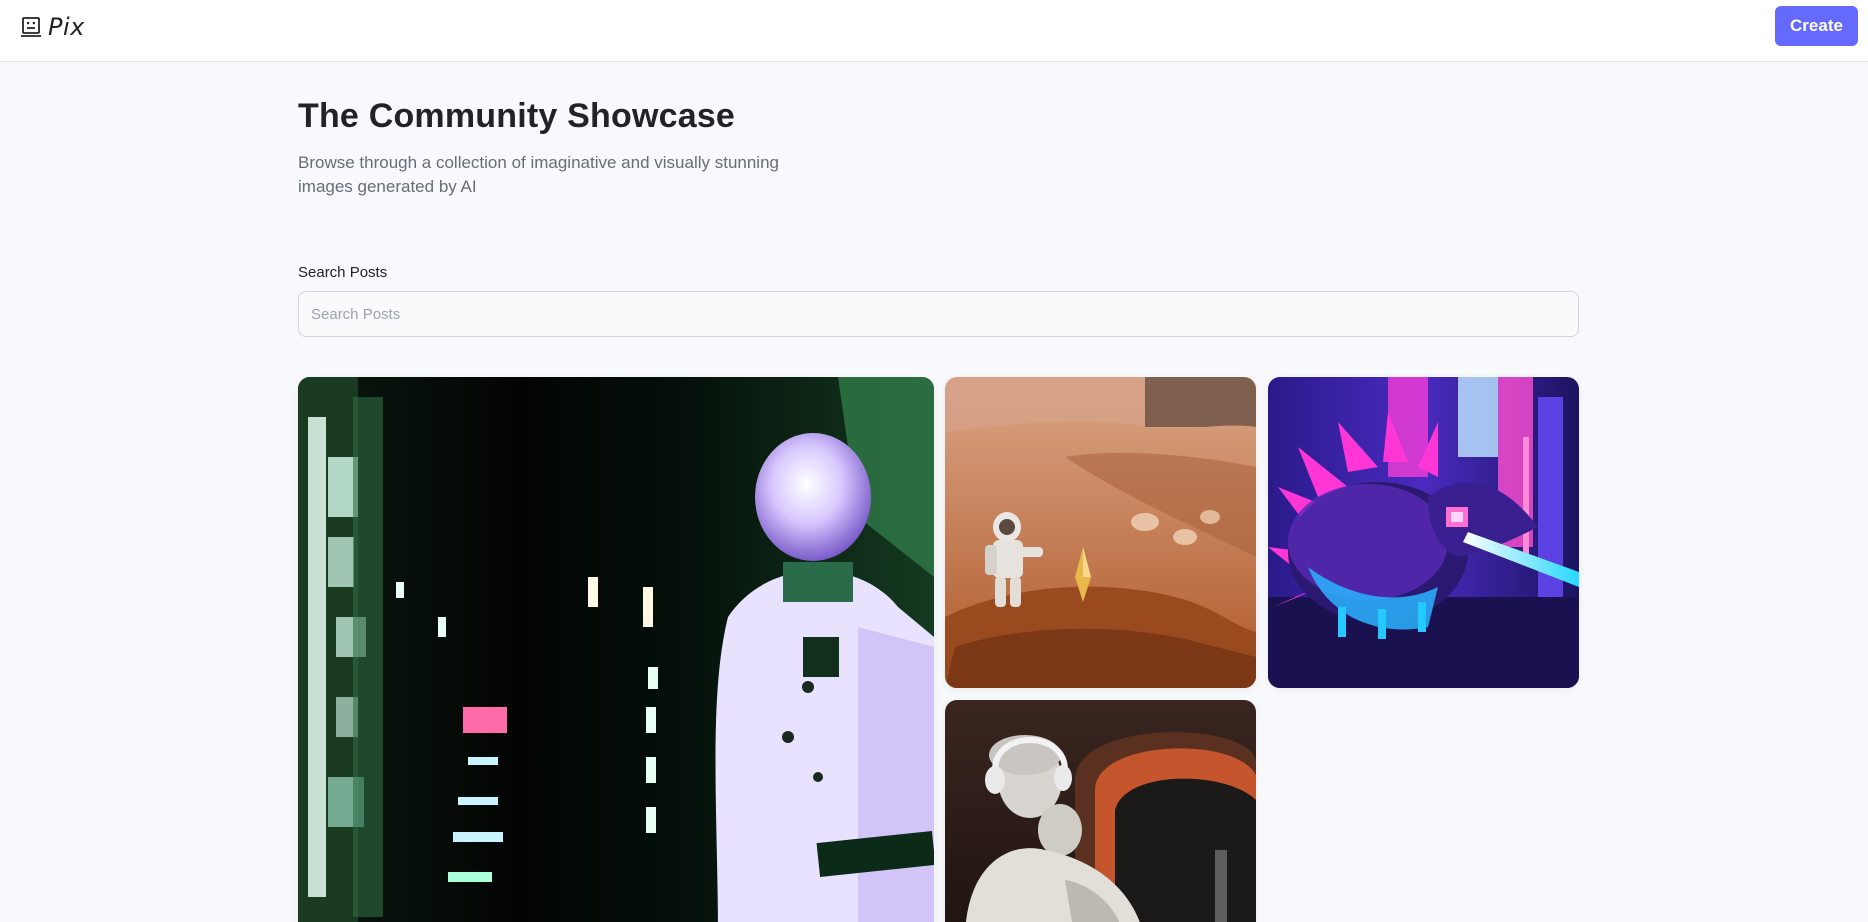 This screenshot has width=1868, height=922. I want to click on hedgehog-image, so click(1423, 532).